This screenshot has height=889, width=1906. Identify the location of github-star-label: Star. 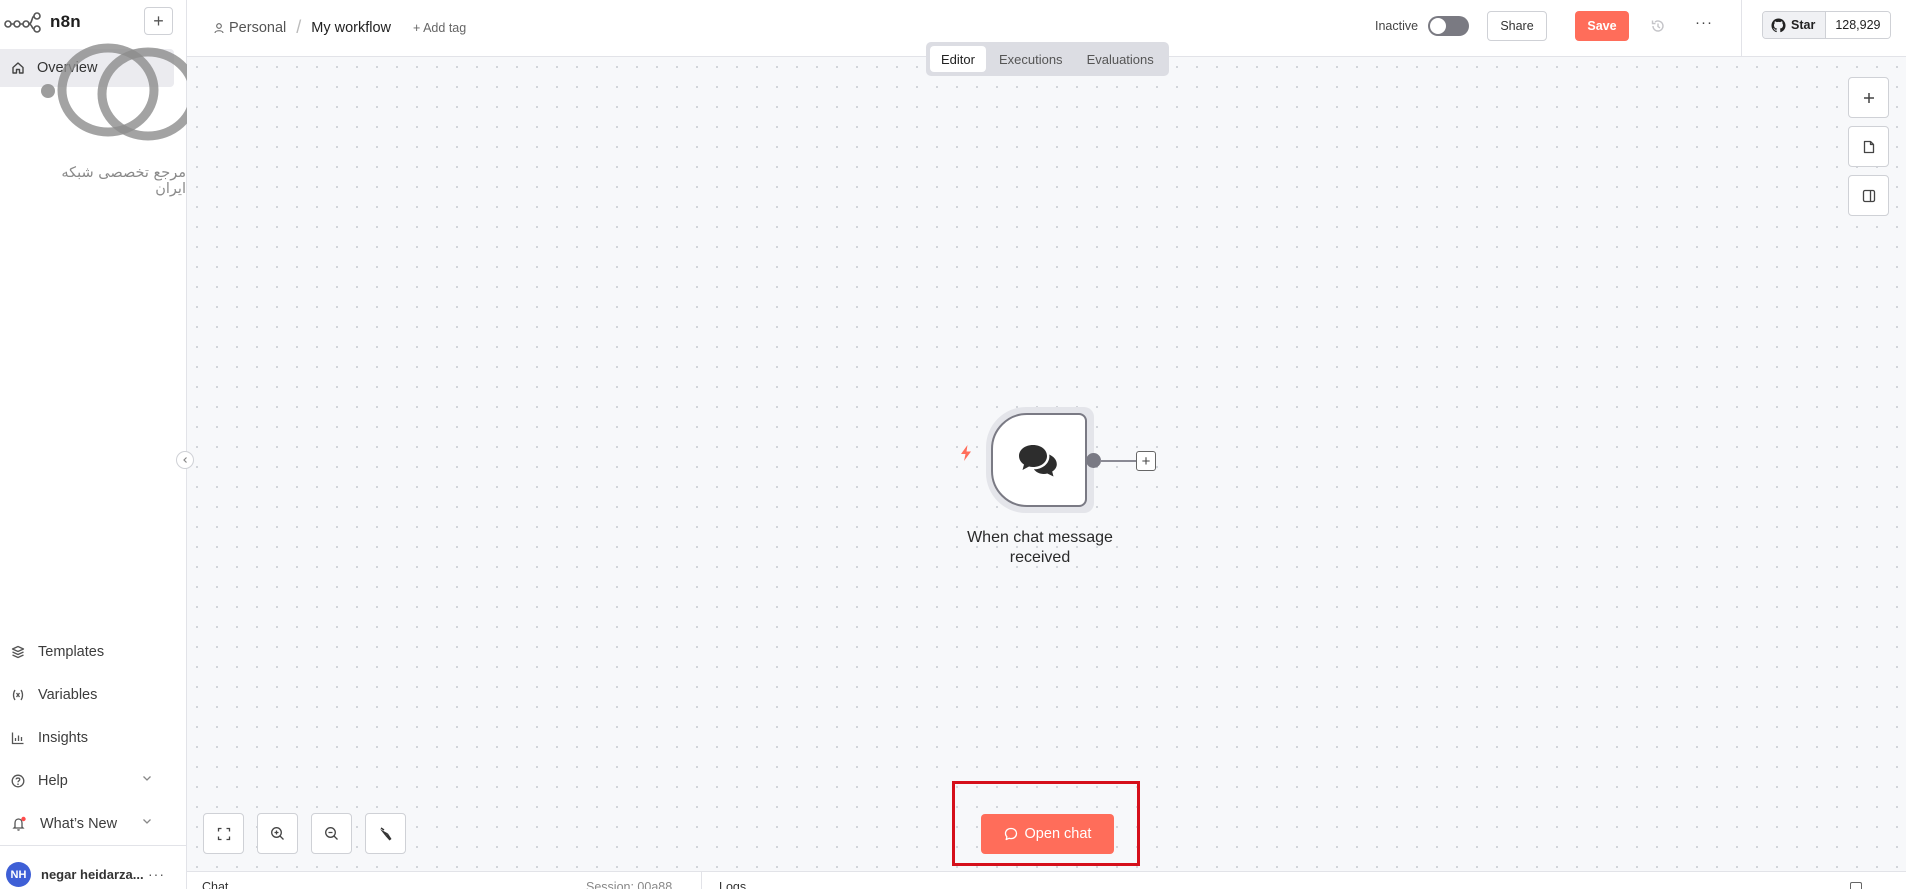
(1803, 25).